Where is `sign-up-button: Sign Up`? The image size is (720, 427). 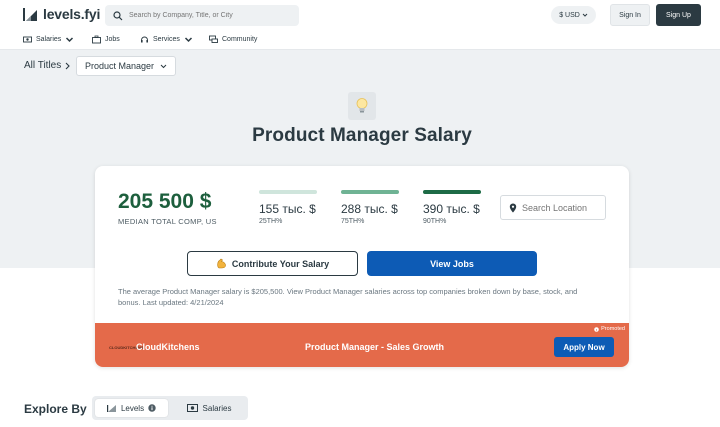 sign-up-button: Sign Up is located at coordinates (678, 15).